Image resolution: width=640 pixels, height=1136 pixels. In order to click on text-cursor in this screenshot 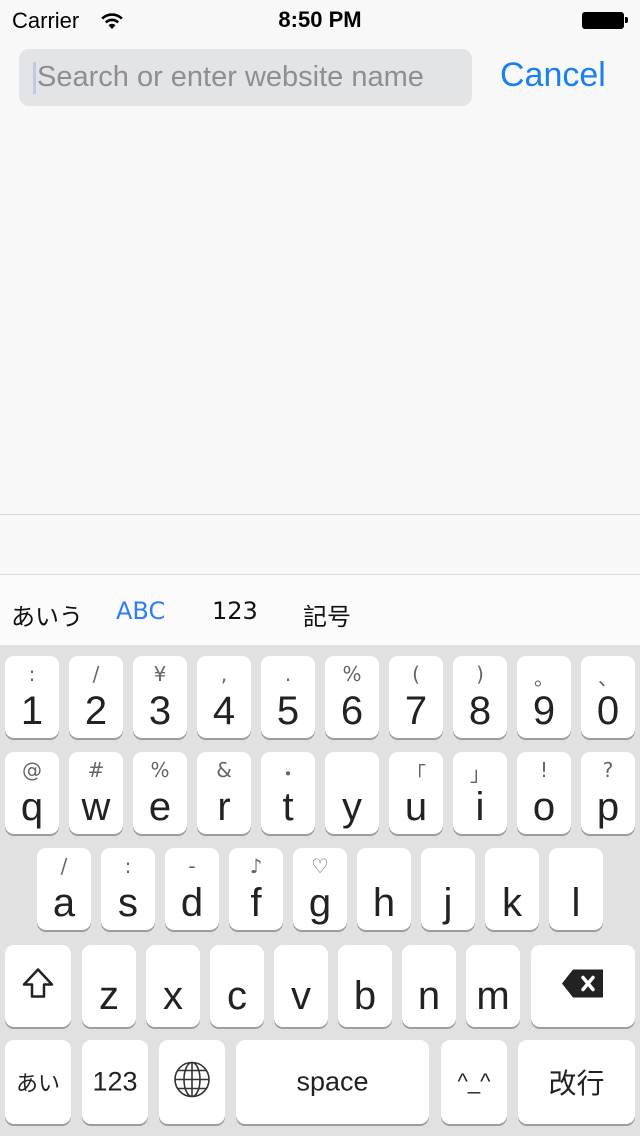, I will do `click(34, 78)`.